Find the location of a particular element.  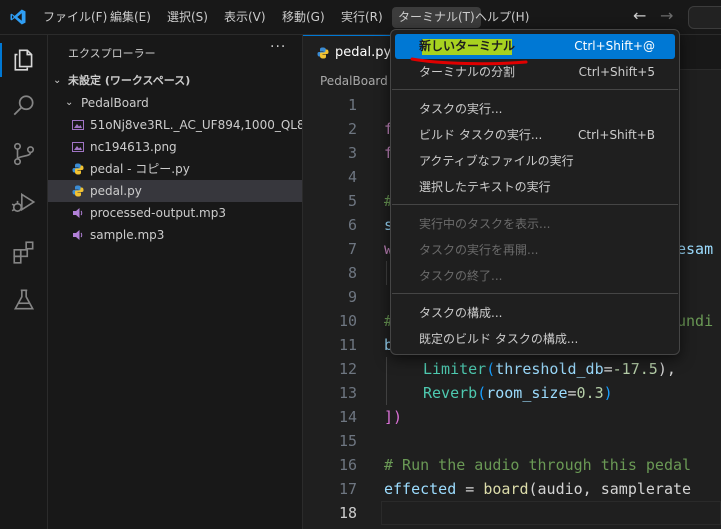

file-label: processed-output.mp3 is located at coordinates (158, 213).